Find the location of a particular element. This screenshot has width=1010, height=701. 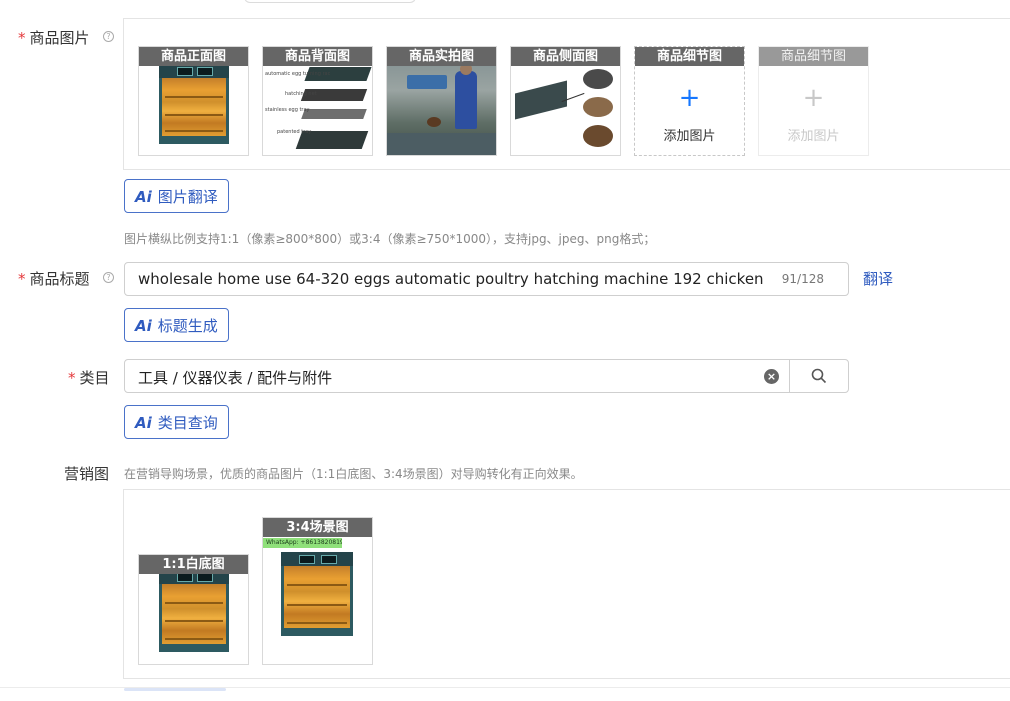

diagram-text: hatching net is located at coordinates (301, 94).